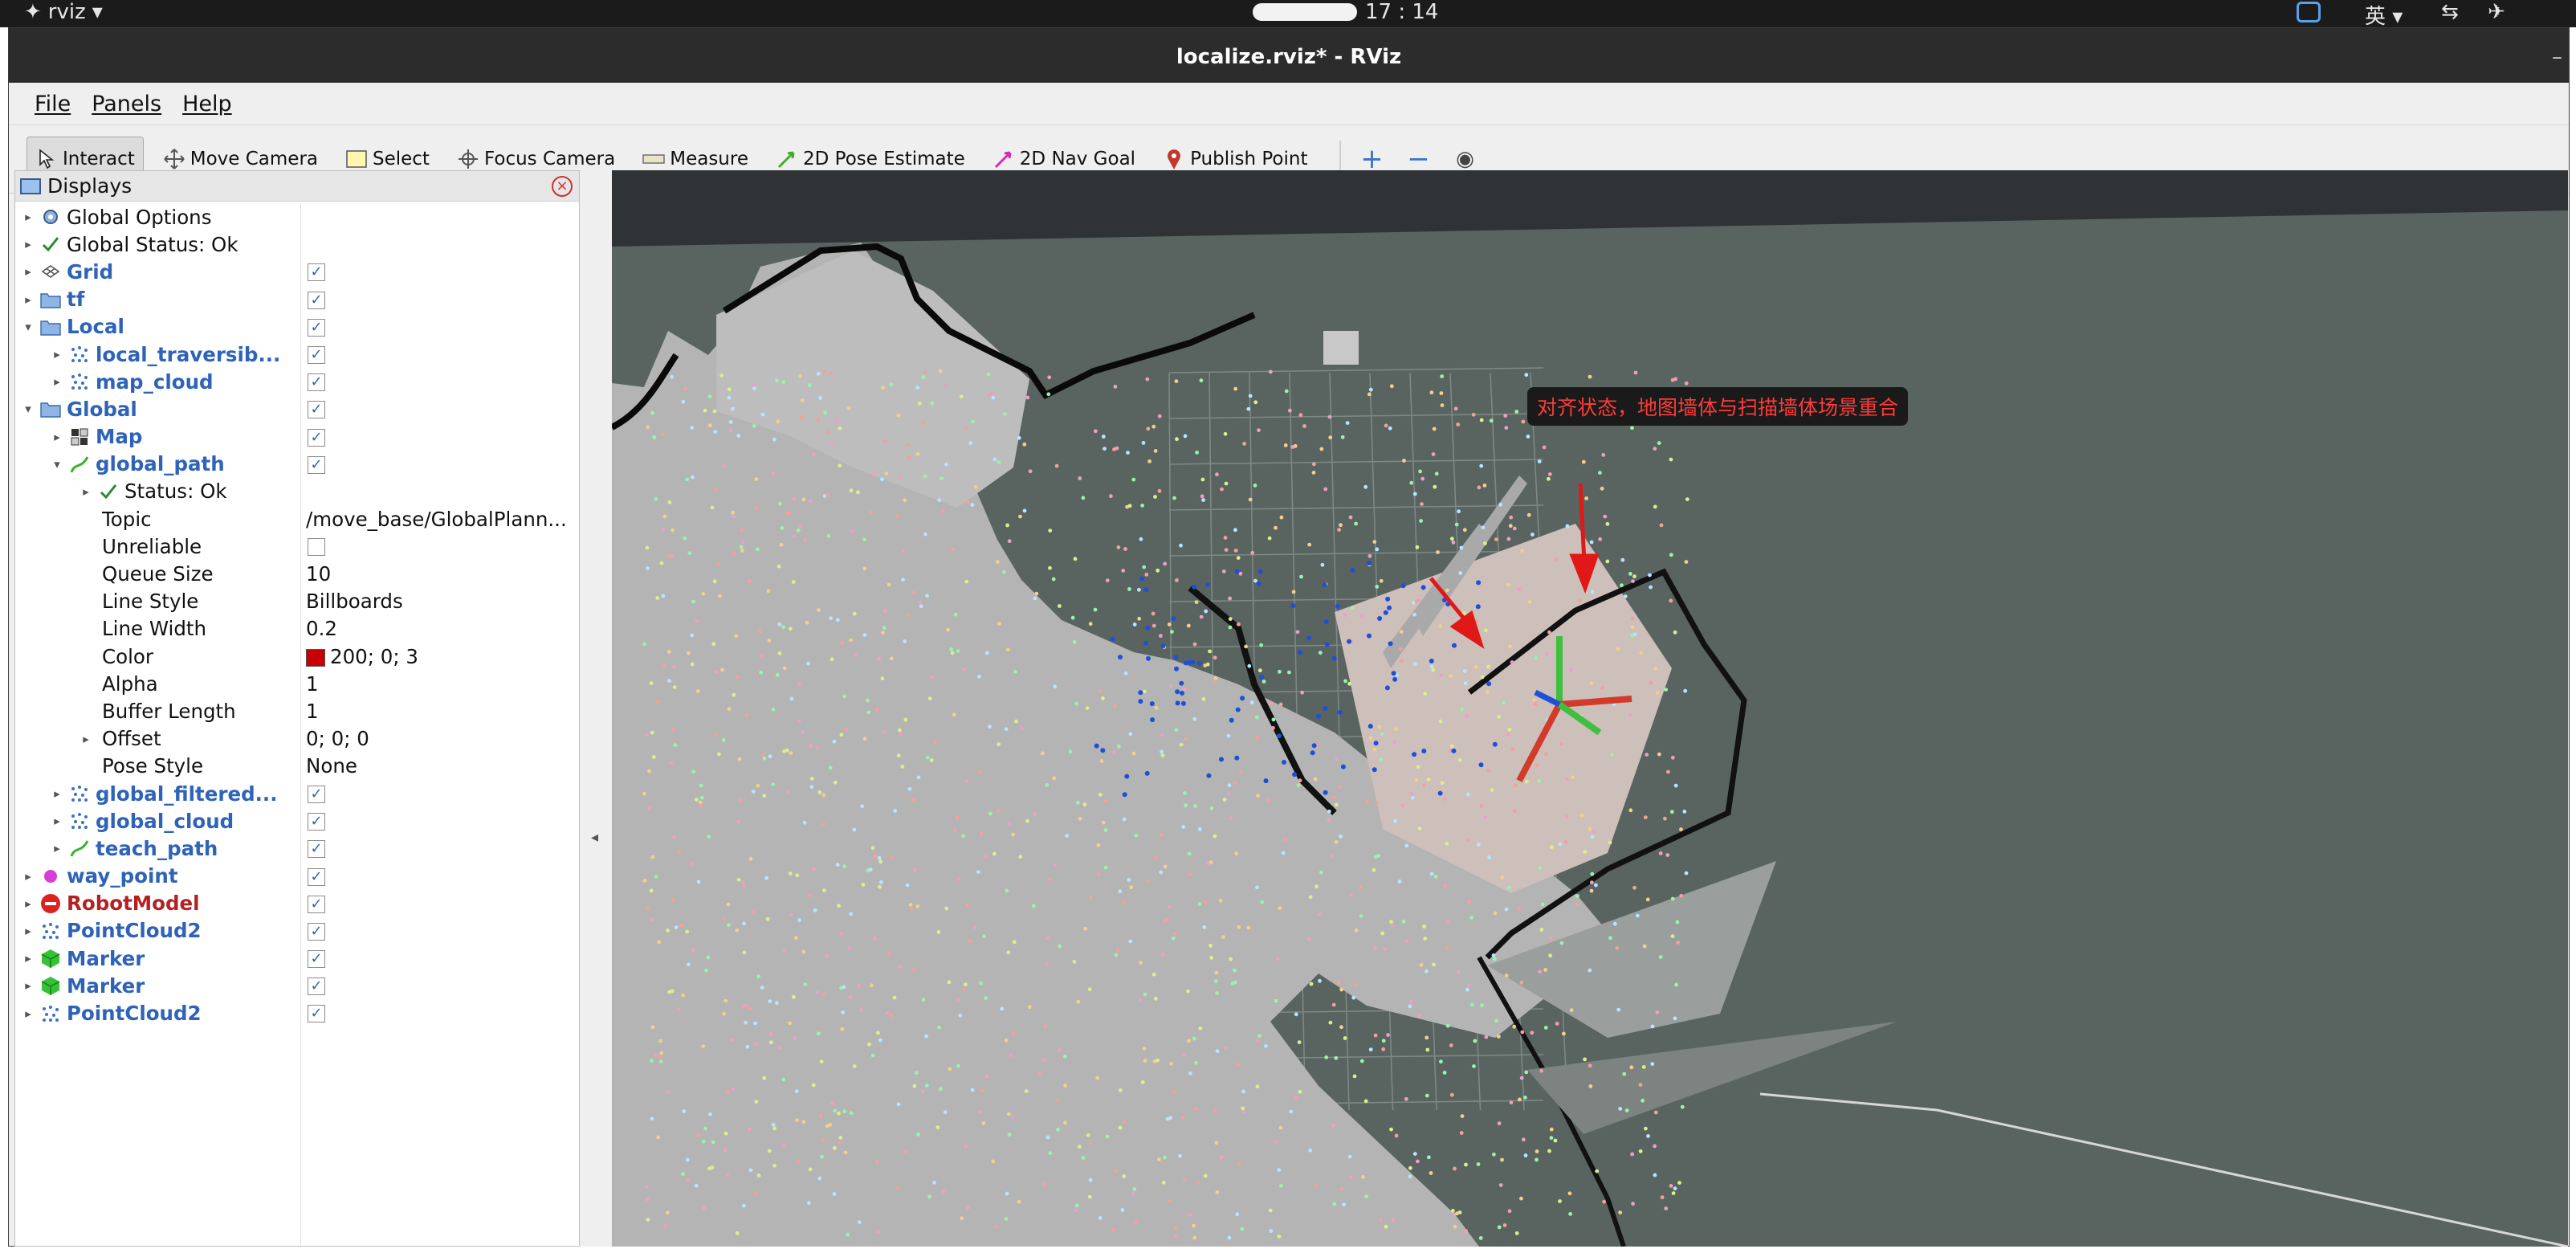  I want to click on collapse-left-icon: ◂, so click(595, 837).